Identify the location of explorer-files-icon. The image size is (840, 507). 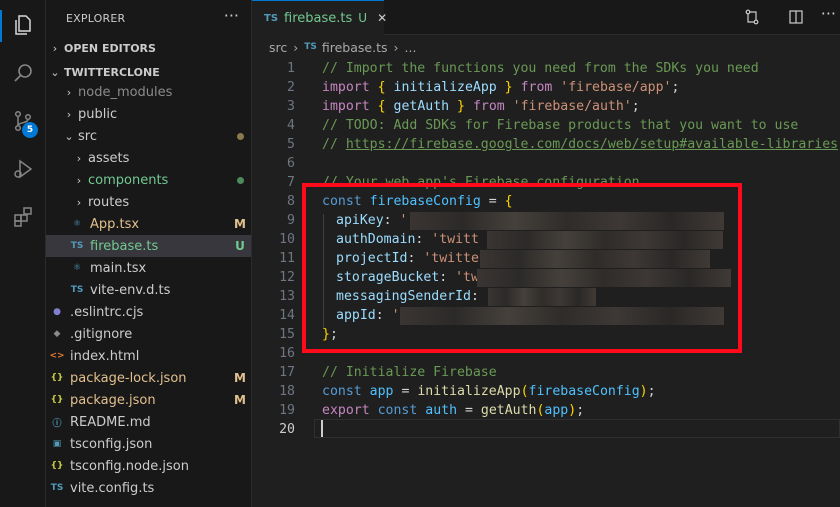
(23, 25).